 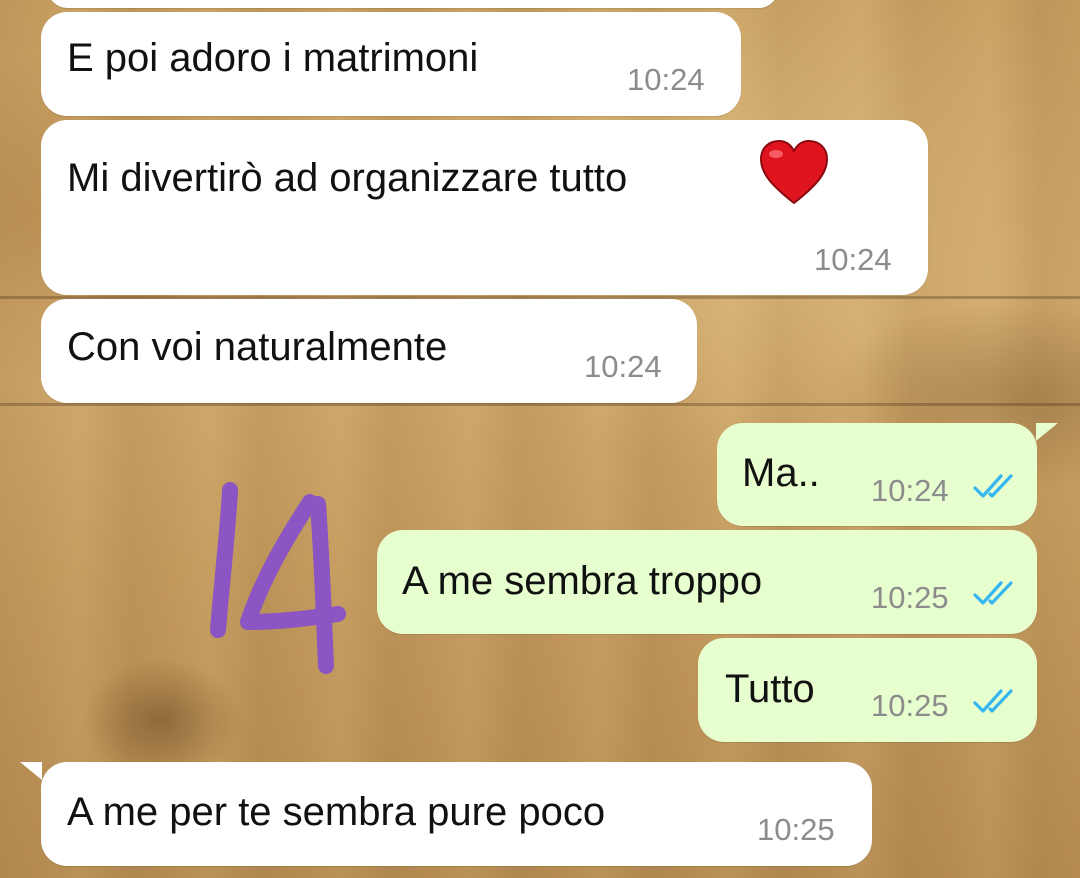 I want to click on message-text: Mi divertirò ad organizzare tutto, so click(x=347, y=178).